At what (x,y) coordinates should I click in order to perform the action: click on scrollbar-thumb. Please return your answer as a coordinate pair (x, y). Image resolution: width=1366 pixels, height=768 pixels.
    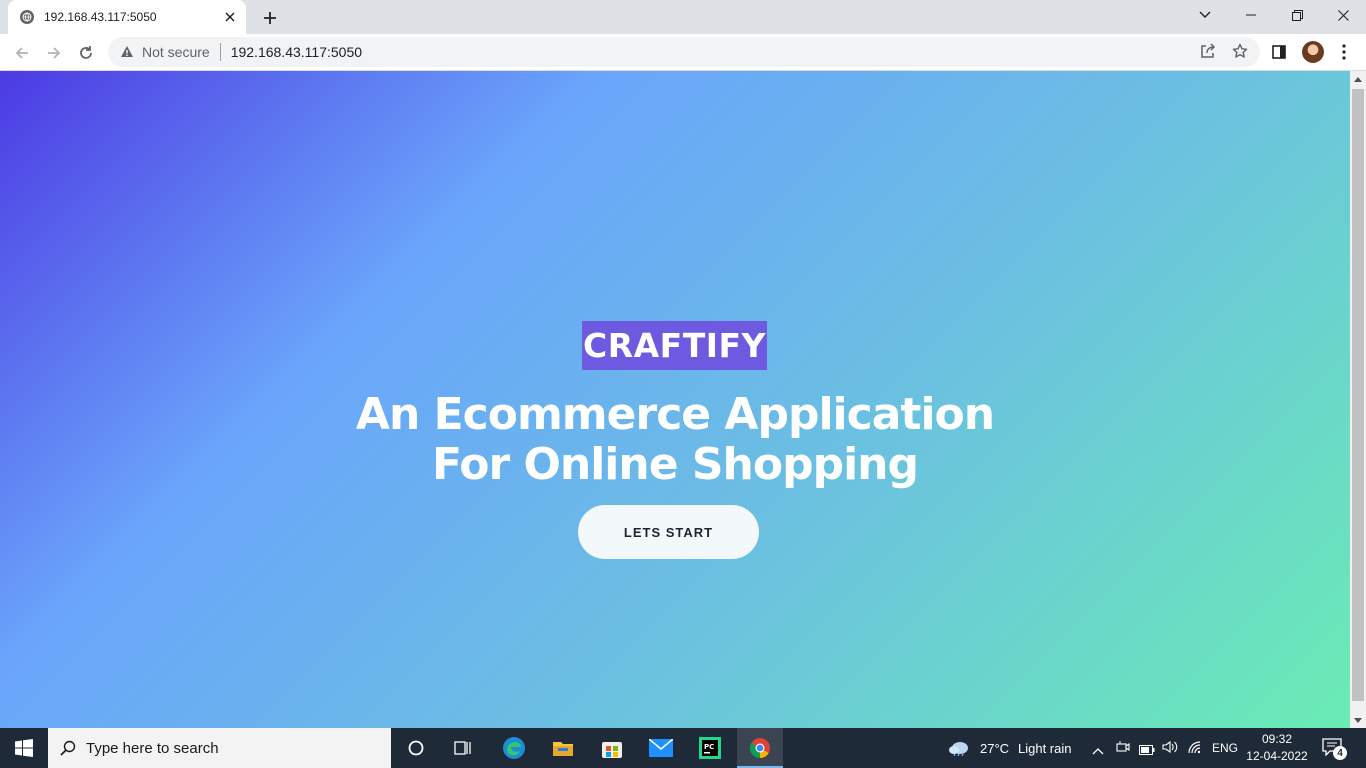
    Looking at the image, I should click on (1358, 395).